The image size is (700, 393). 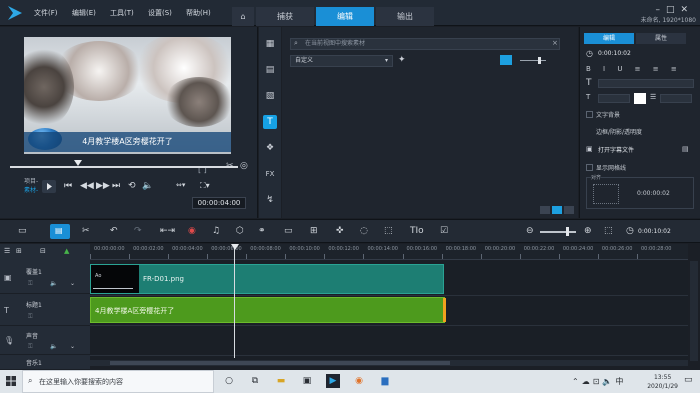 What do you see at coordinates (589, 114) in the screenshot?
I see `text-background-checkbox` at bounding box center [589, 114].